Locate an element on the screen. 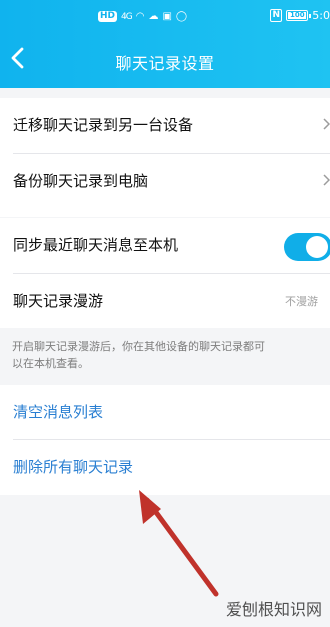 The height and width of the screenshot is (627, 330). chat-roaming-value: 不漫游 is located at coordinates (301, 301).